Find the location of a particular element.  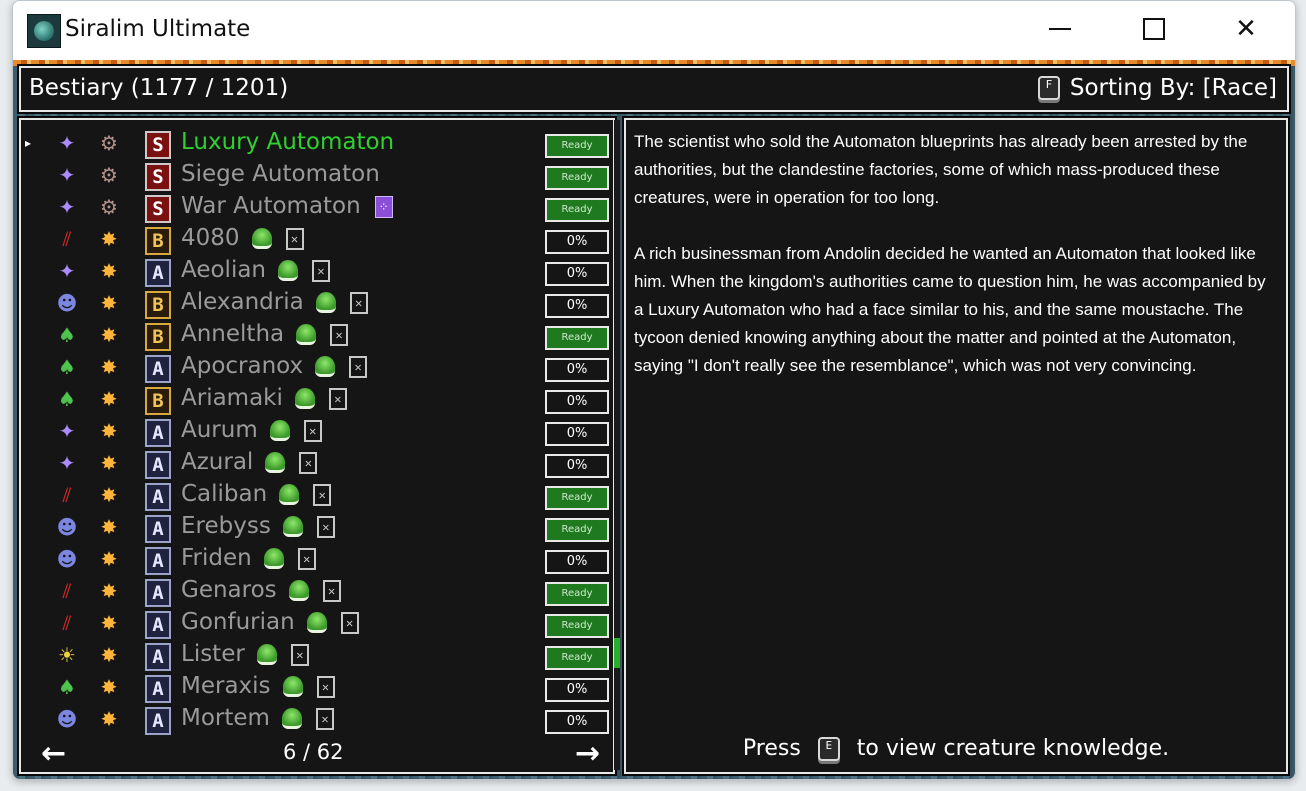

creature-row: ⫽ ✸ A Caliban ✕ Ready is located at coordinates (317, 496).